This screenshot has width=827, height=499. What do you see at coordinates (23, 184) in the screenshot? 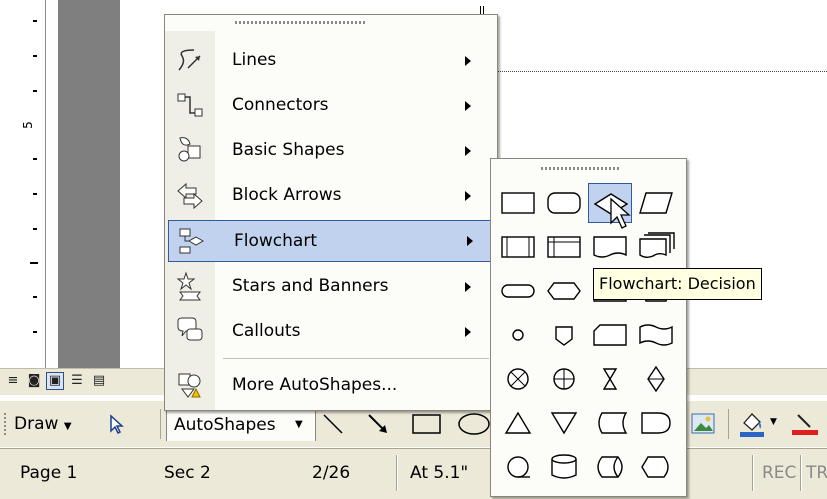
I see `vertical-ruler: 5` at bounding box center [23, 184].